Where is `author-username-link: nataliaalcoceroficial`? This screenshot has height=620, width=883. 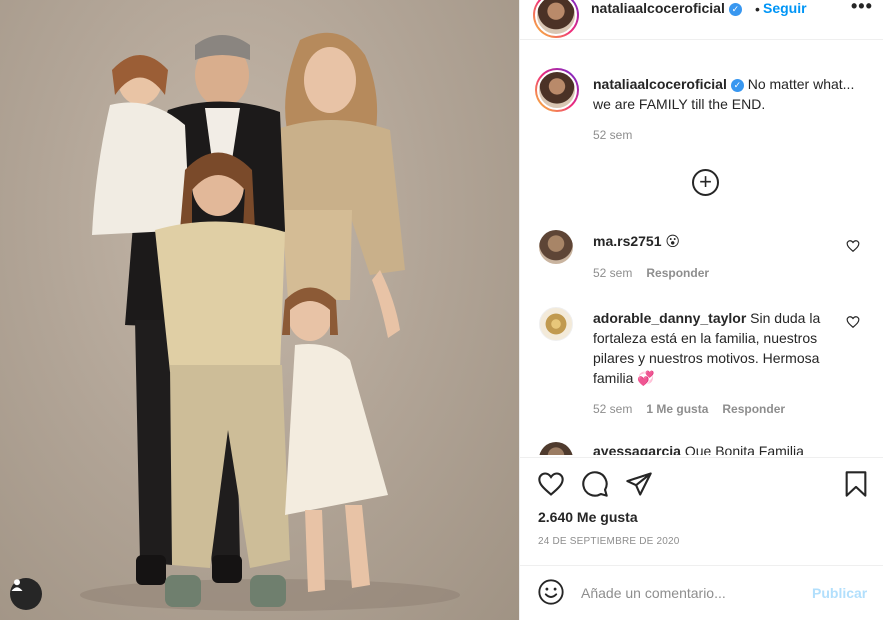
author-username-link: nataliaalcoceroficial is located at coordinates (658, 8).